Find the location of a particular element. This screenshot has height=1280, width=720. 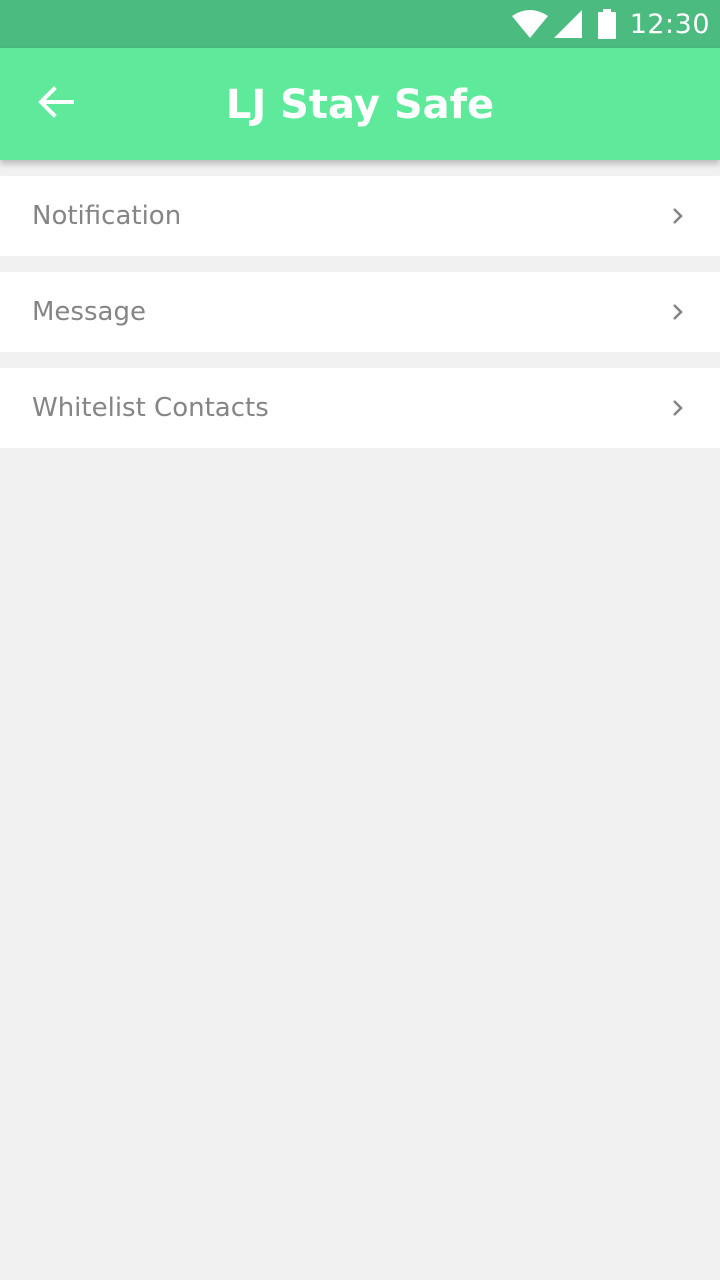

menu-item-label: Message is located at coordinates (89, 312).